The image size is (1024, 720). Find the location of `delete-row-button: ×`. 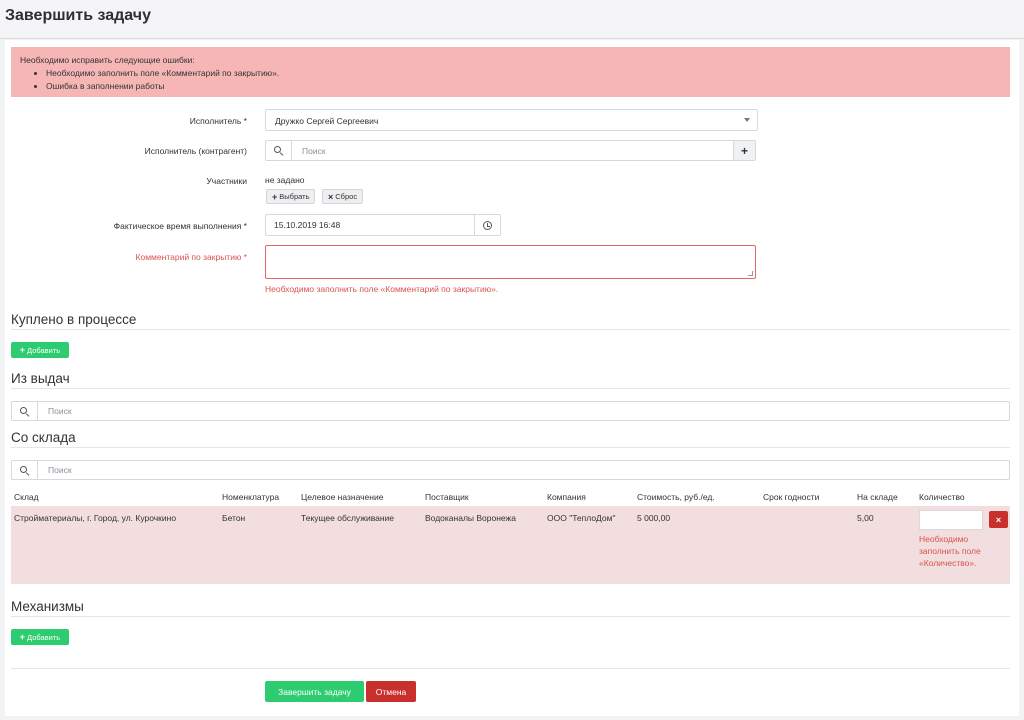

delete-row-button: × is located at coordinates (998, 519).